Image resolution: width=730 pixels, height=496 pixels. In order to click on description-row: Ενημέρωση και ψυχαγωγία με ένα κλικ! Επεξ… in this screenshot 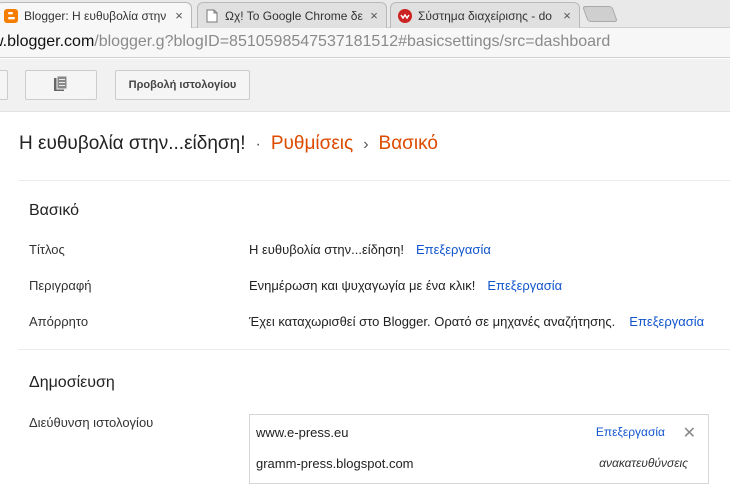, I will do `click(405, 285)`.